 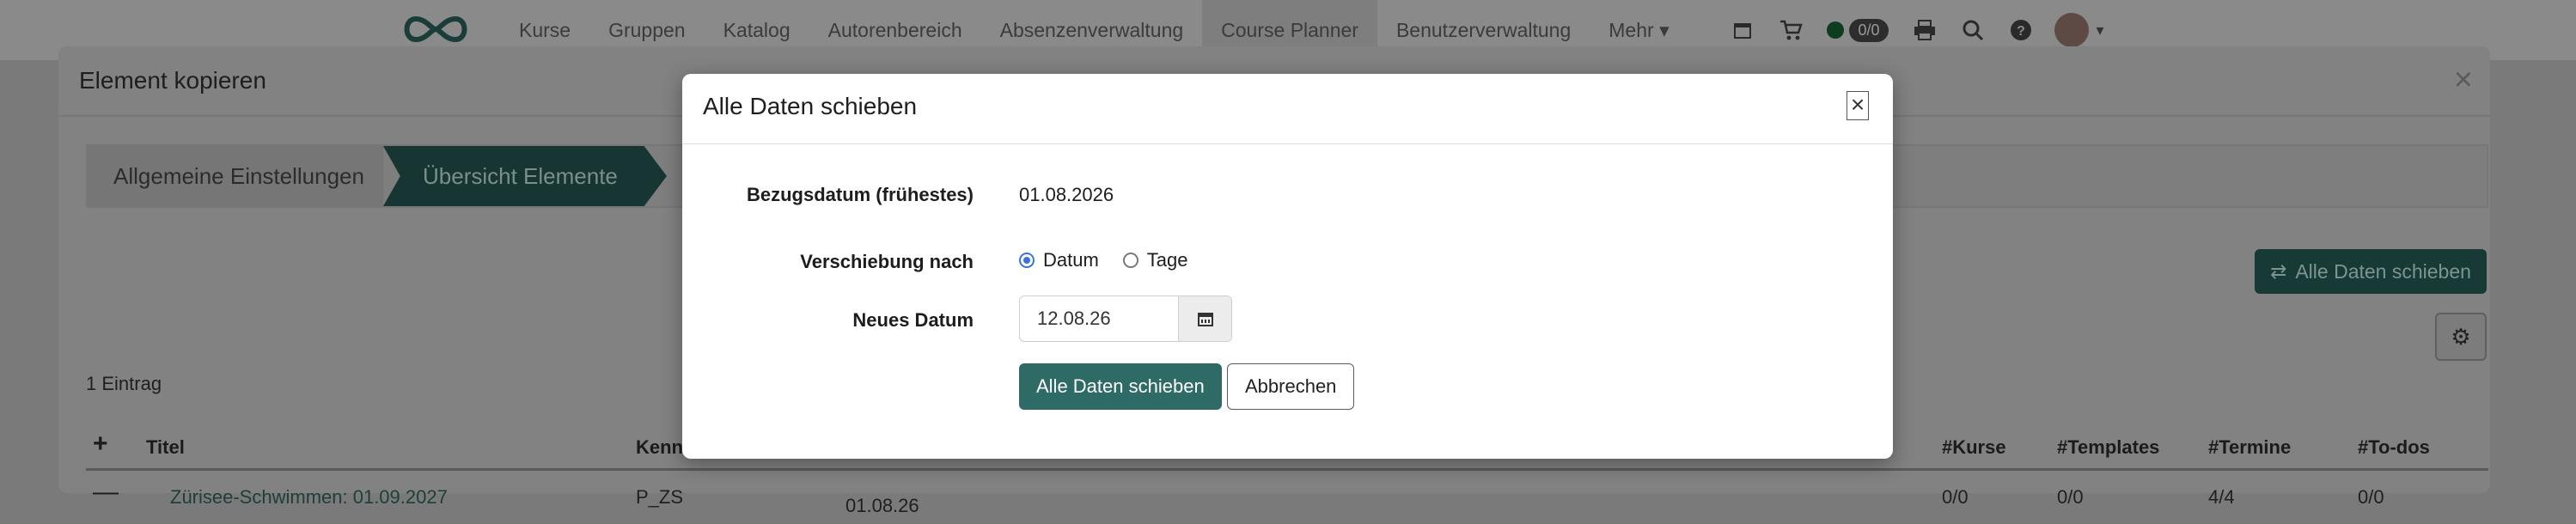 I want to click on table-settings-button: ⚙, so click(x=2461, y=337).